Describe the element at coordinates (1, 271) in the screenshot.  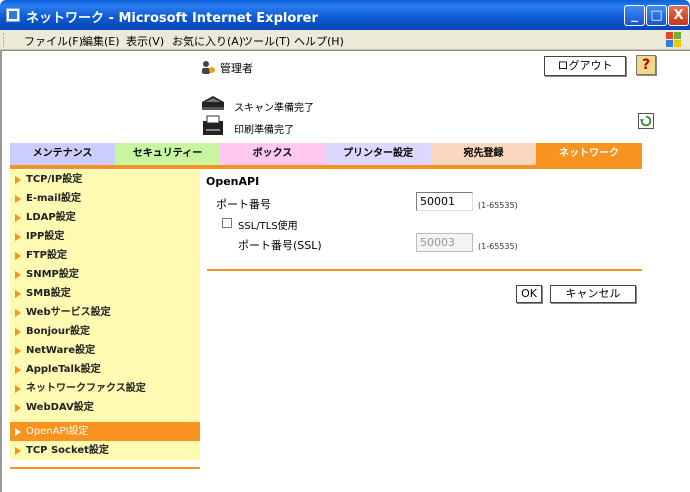
I see `content-border-left` at that location.